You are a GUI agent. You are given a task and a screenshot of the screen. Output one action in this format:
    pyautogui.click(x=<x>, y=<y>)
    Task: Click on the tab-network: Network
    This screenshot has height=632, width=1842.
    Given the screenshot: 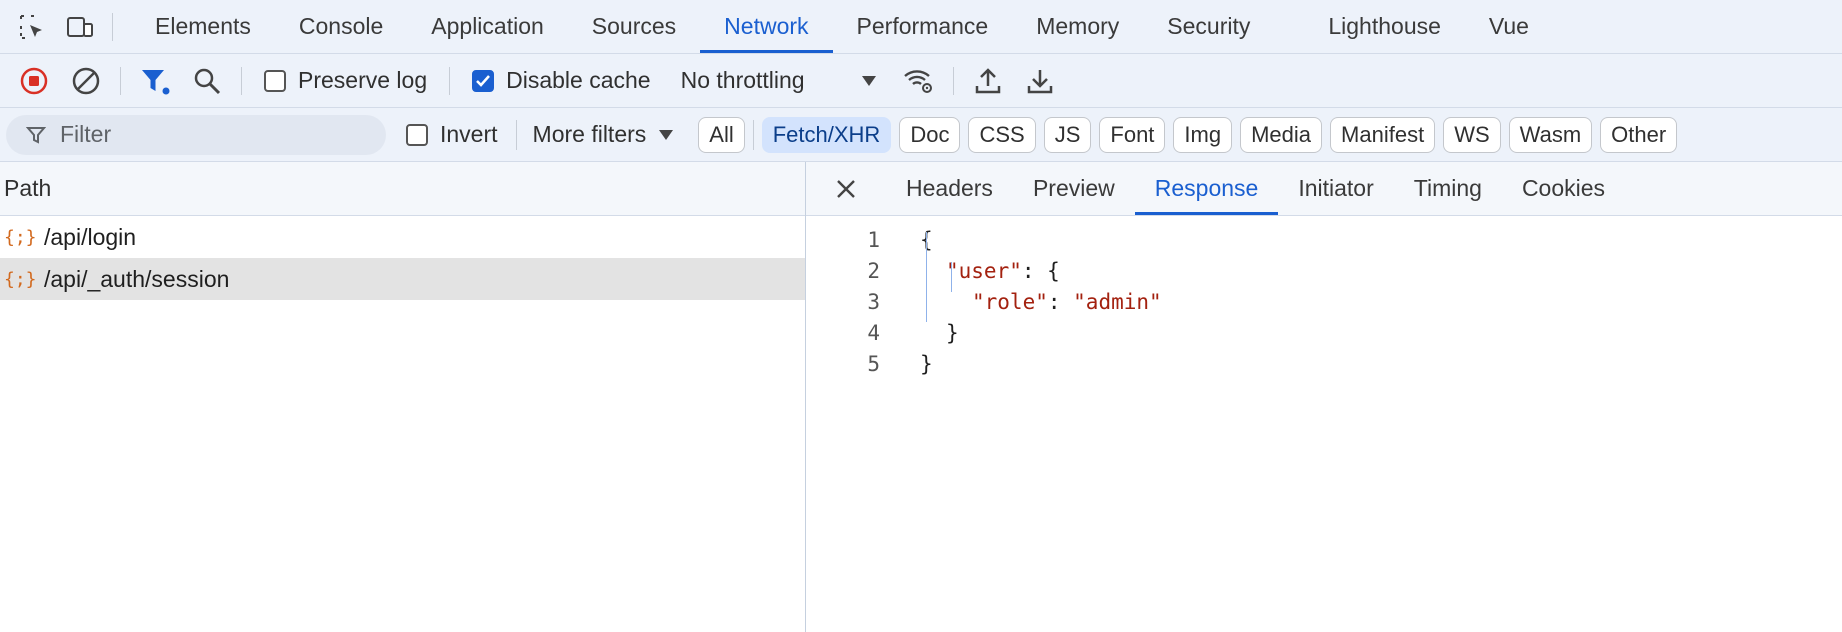 What is the action you would take?
    pyautogui.click(x=766, y=26)
    